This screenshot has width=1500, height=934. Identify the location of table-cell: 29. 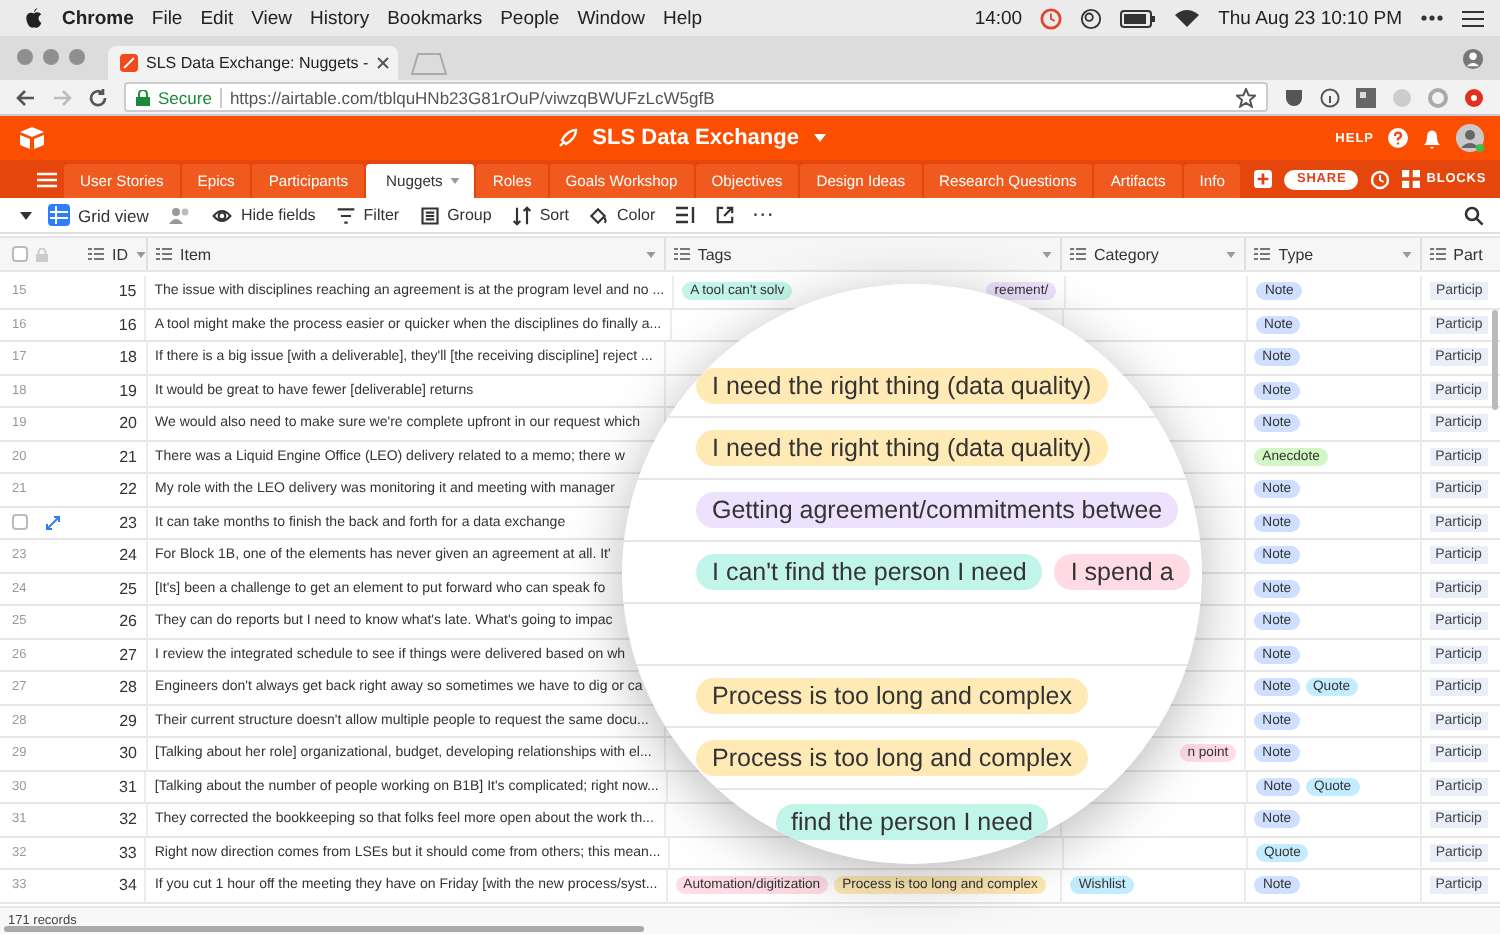
(114, 720).